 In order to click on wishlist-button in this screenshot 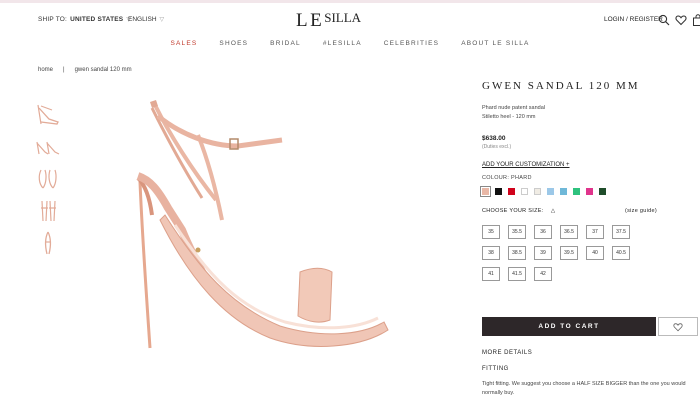, I will do `click(678, 326)`.